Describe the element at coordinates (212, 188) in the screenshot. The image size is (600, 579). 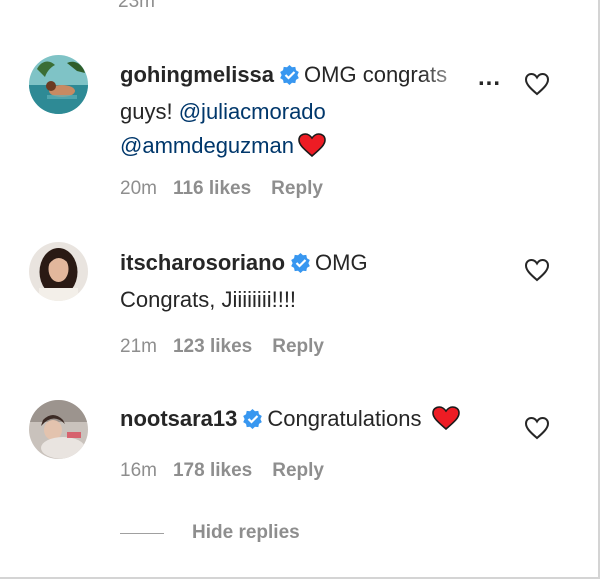
I see `likes-count: 116 likes` at that location.